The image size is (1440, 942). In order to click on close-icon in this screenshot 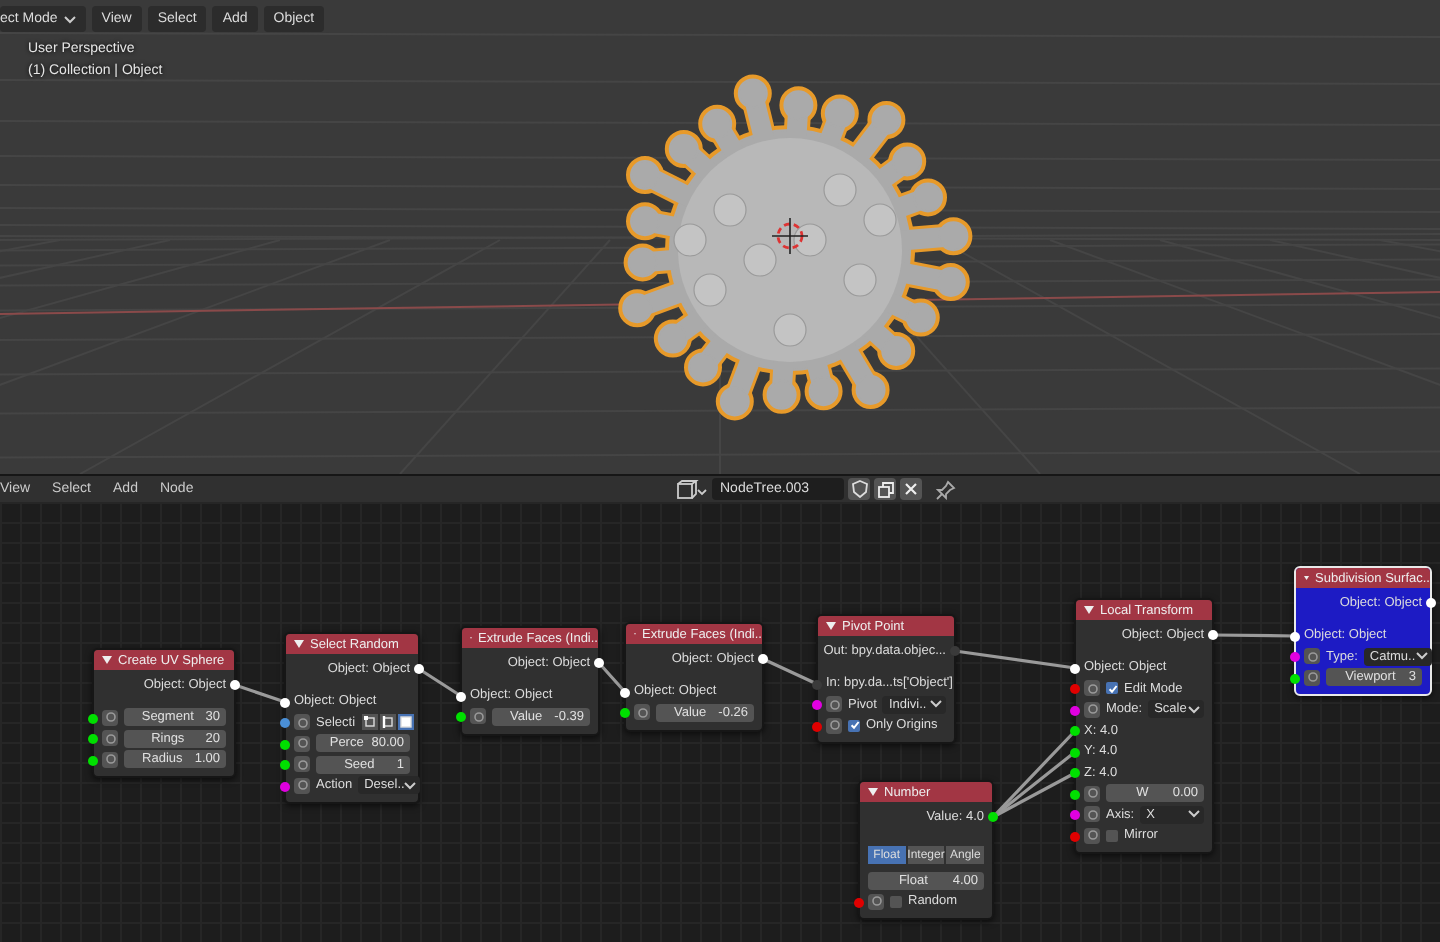, I will do `click(911, 489)`.